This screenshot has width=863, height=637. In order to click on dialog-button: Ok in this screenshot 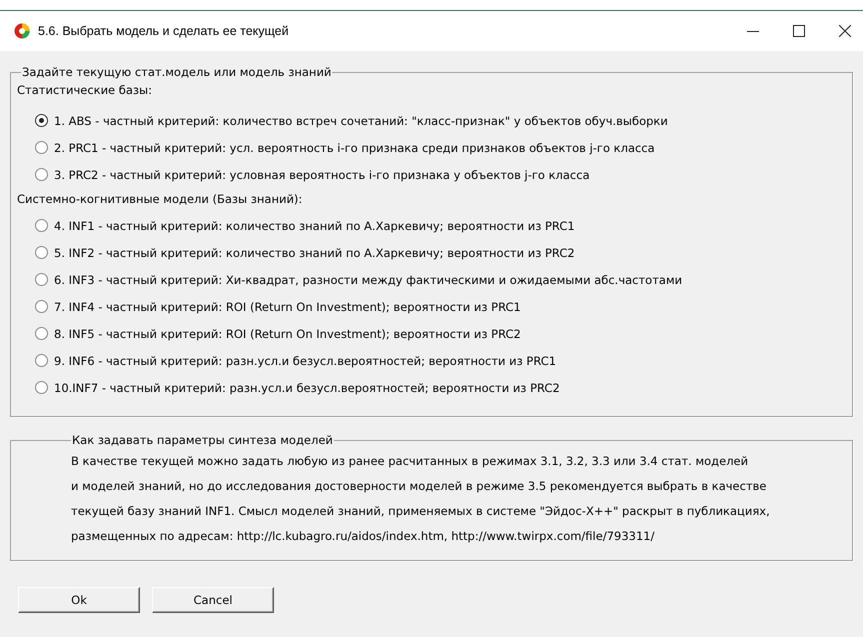, I will do `click(79, 600)`.